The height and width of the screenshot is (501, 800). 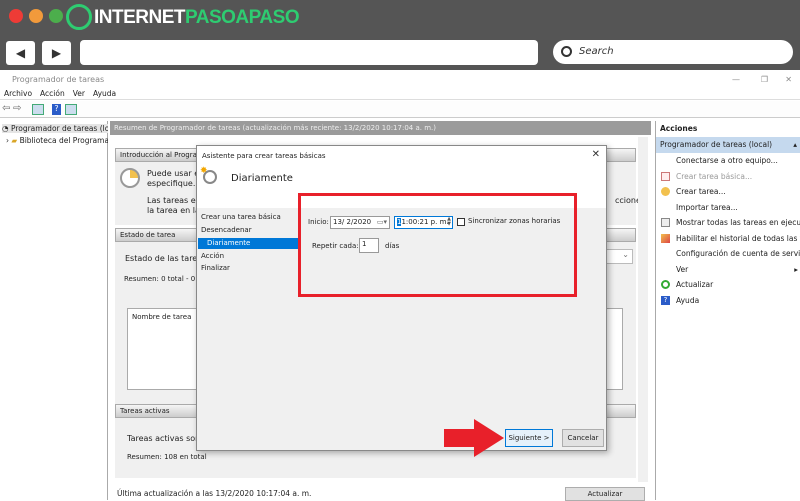 I want to click on menu-ayuda: Ayuda, so click(x=104, y=93).